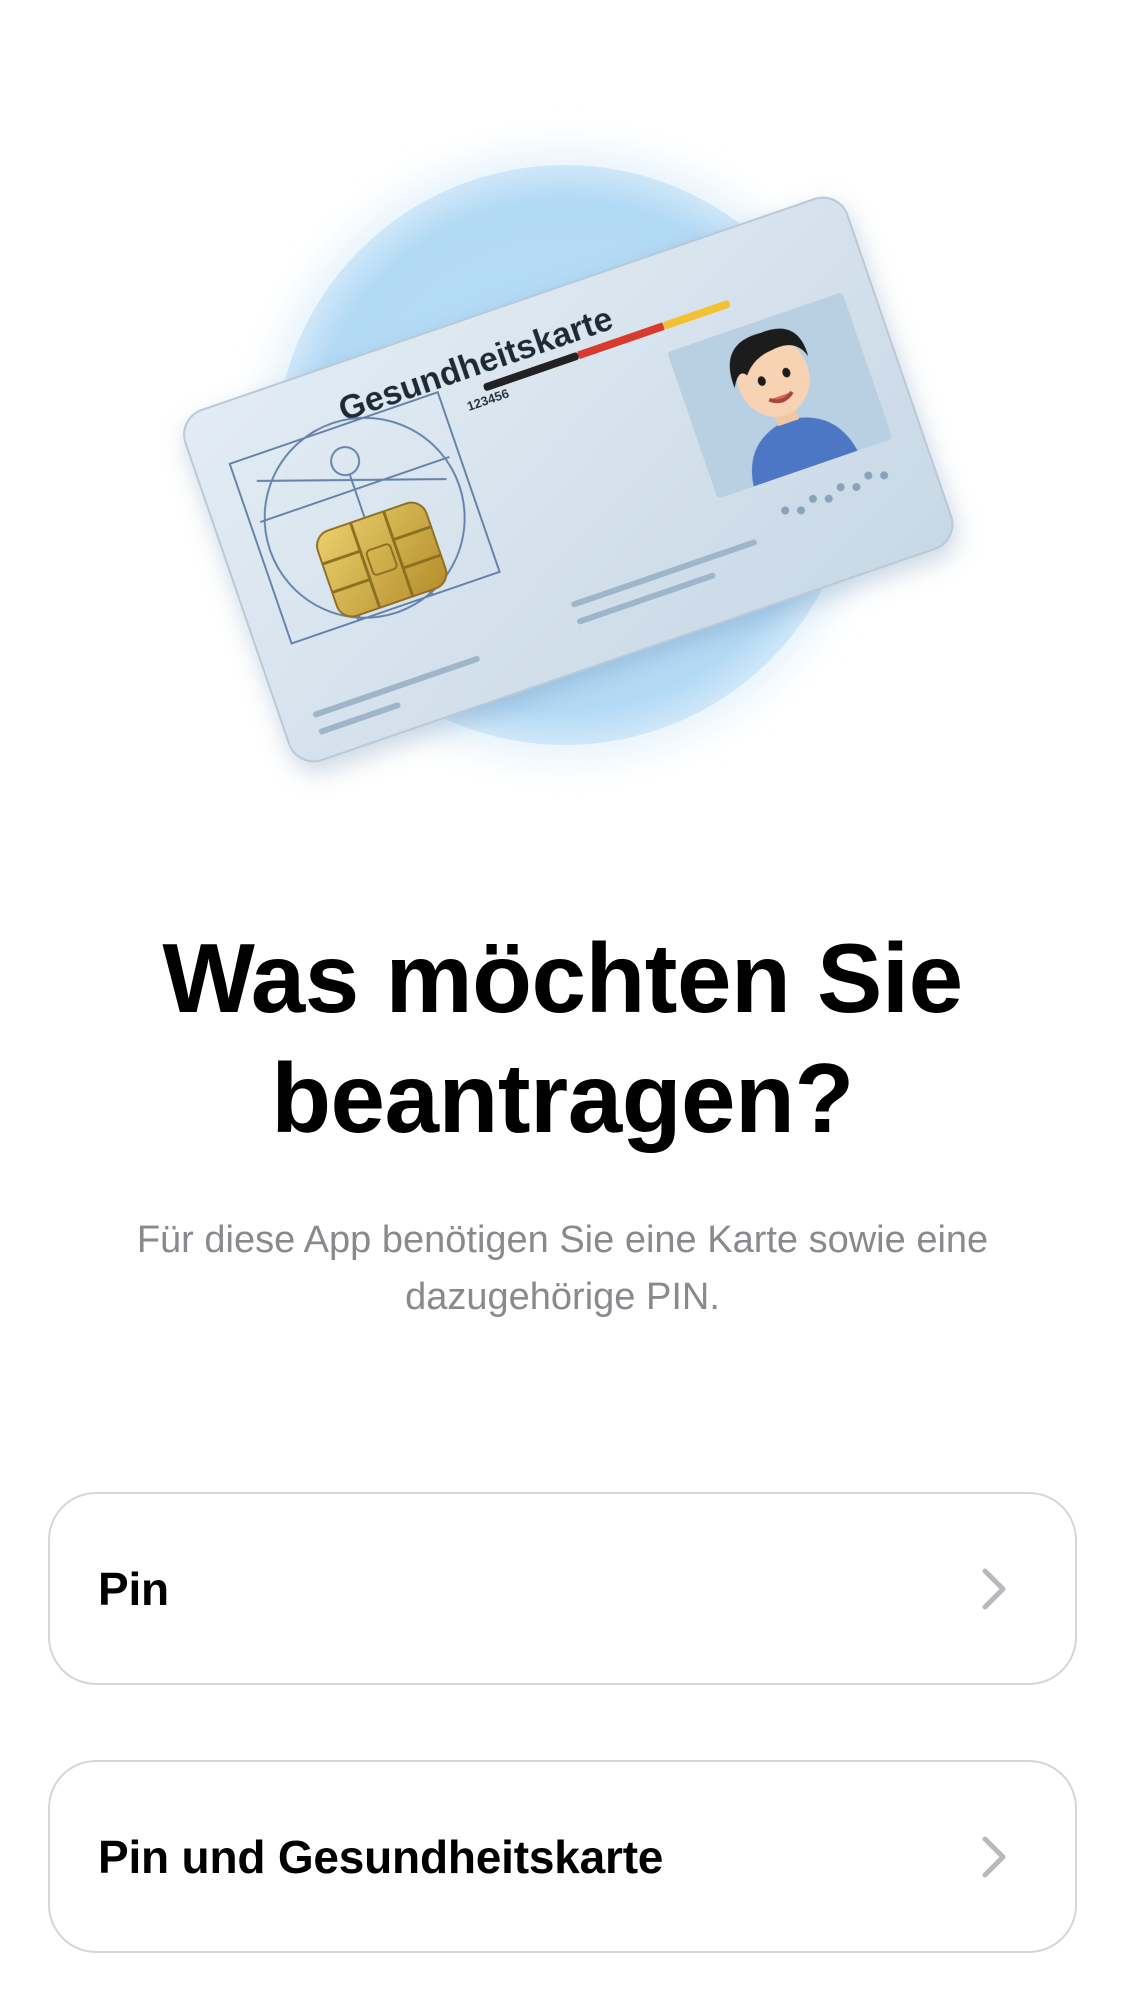 This screenshot has height=2001, width=1125. I want to click on option-label: Pin und Gesundheitskarte, so click(381, 1856).